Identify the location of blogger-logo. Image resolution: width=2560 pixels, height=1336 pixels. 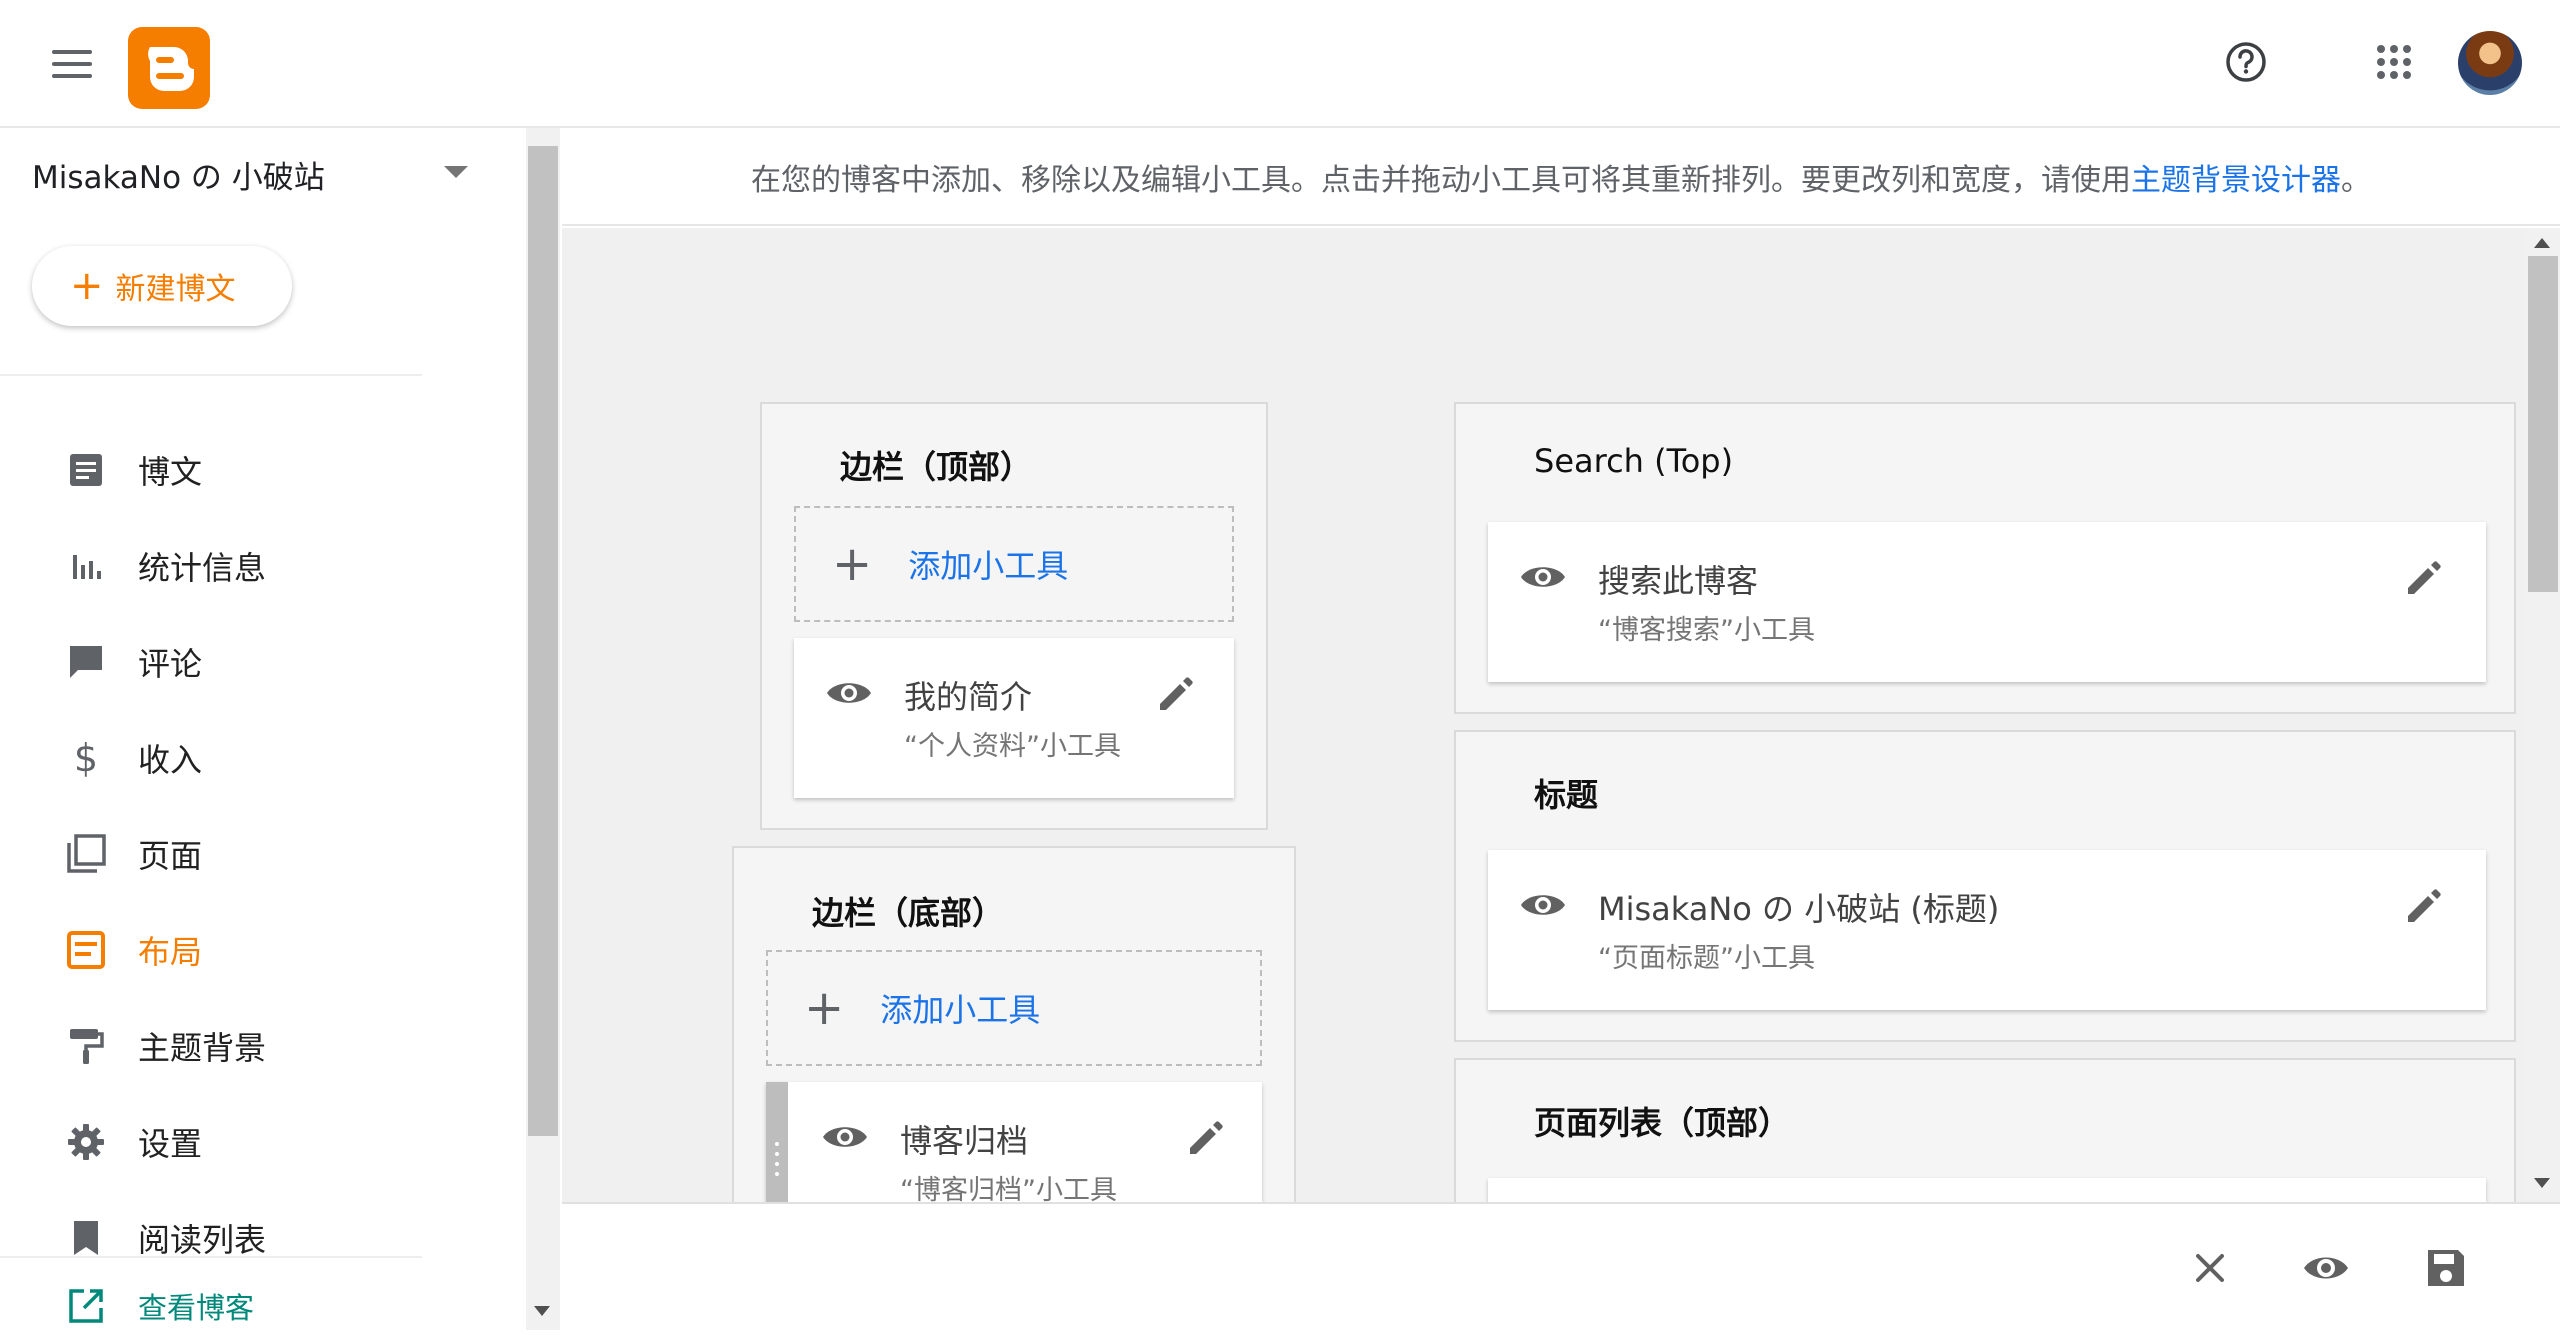
(169, 68).